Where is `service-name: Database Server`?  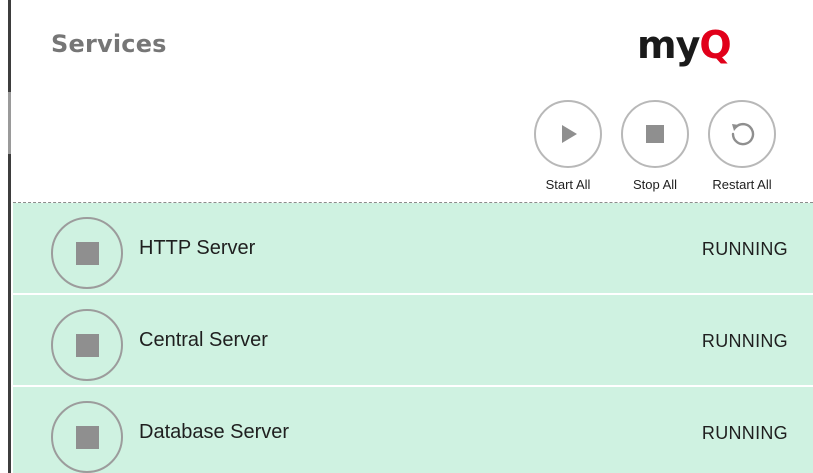 service-name: Database Server is located at coordinates (214, 432).